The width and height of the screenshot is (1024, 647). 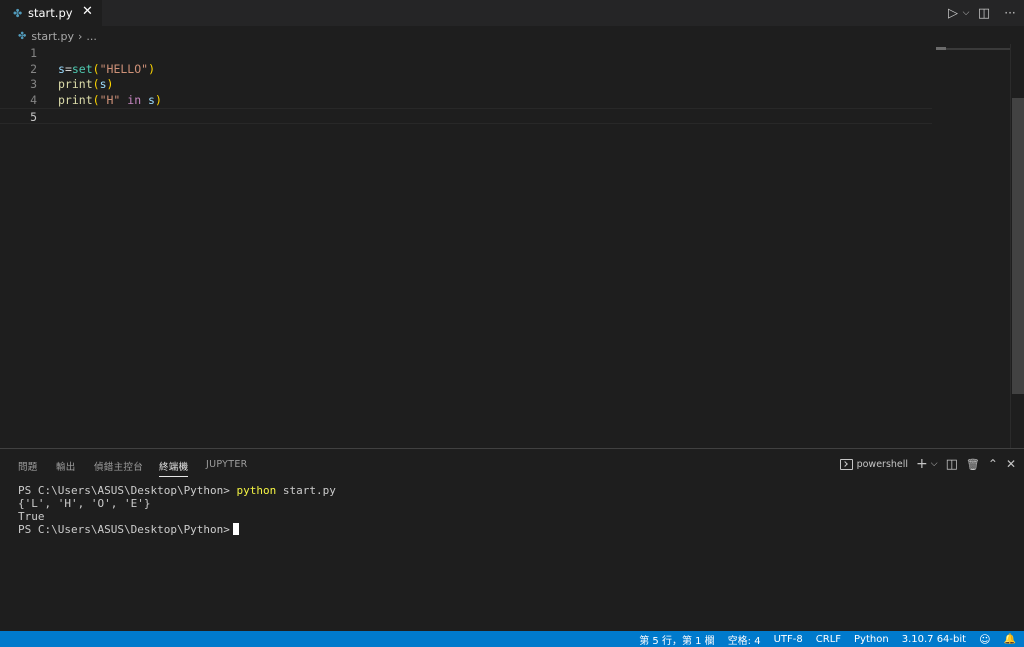 What do you see at coordinates (33, 116) in the screenshot?
I see `line-number: 5` at bounding box center [33, 116].